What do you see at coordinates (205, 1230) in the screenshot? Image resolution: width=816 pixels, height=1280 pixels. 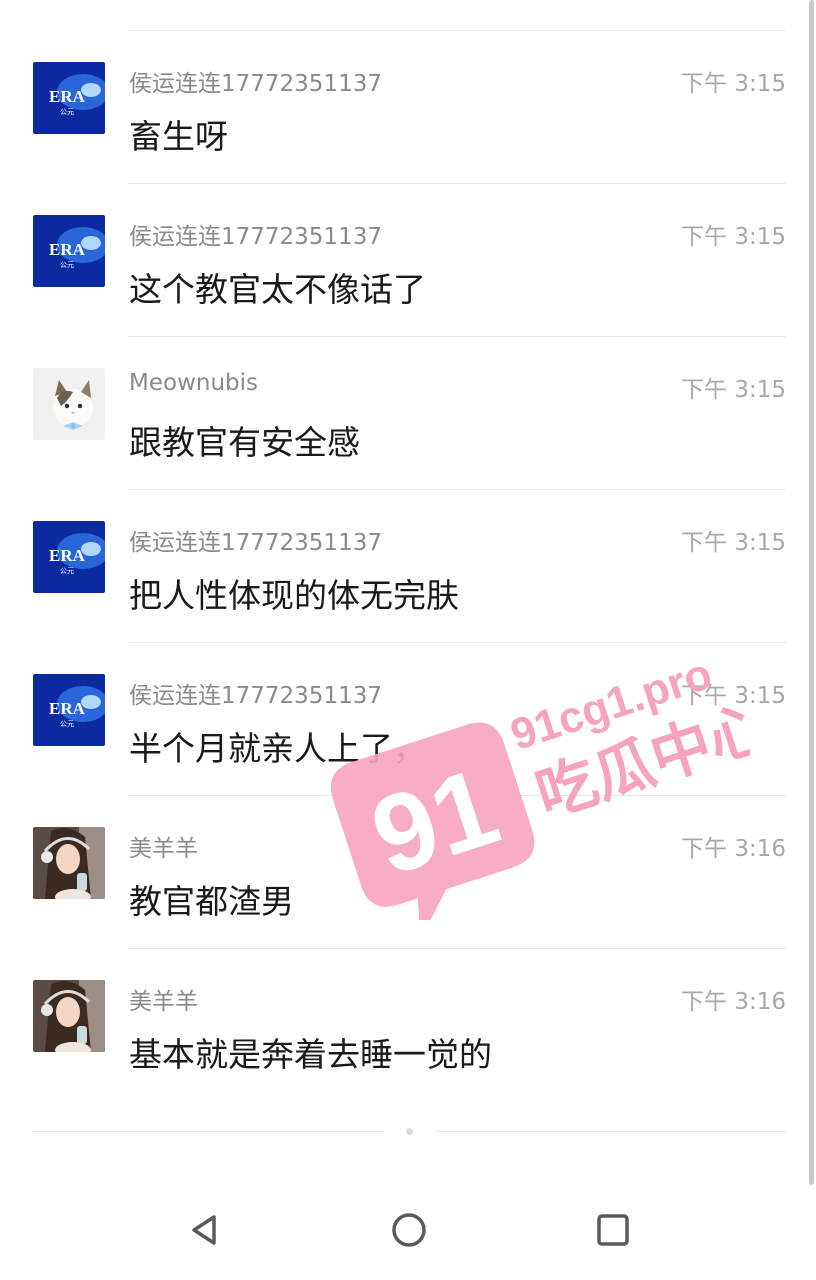 I see `back-triangle-icon` at bounding box center [205, 1230].